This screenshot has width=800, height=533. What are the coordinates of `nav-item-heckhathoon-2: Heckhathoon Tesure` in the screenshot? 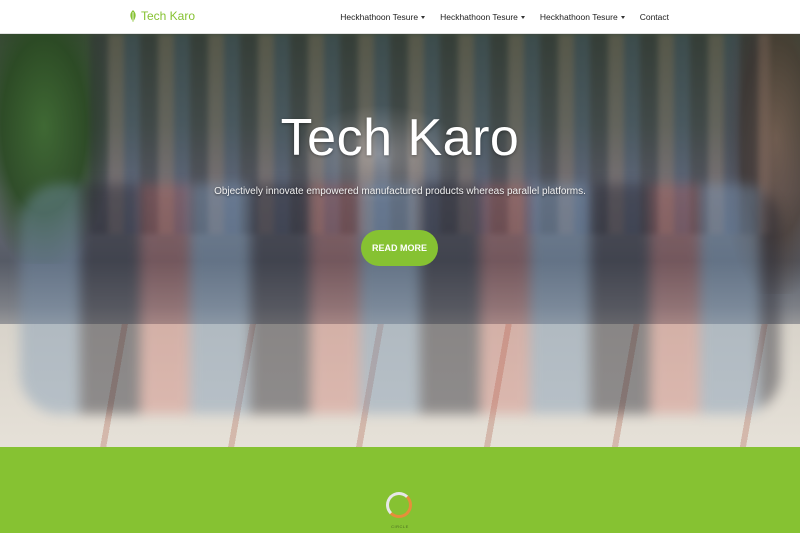 It's located at (482, 17).